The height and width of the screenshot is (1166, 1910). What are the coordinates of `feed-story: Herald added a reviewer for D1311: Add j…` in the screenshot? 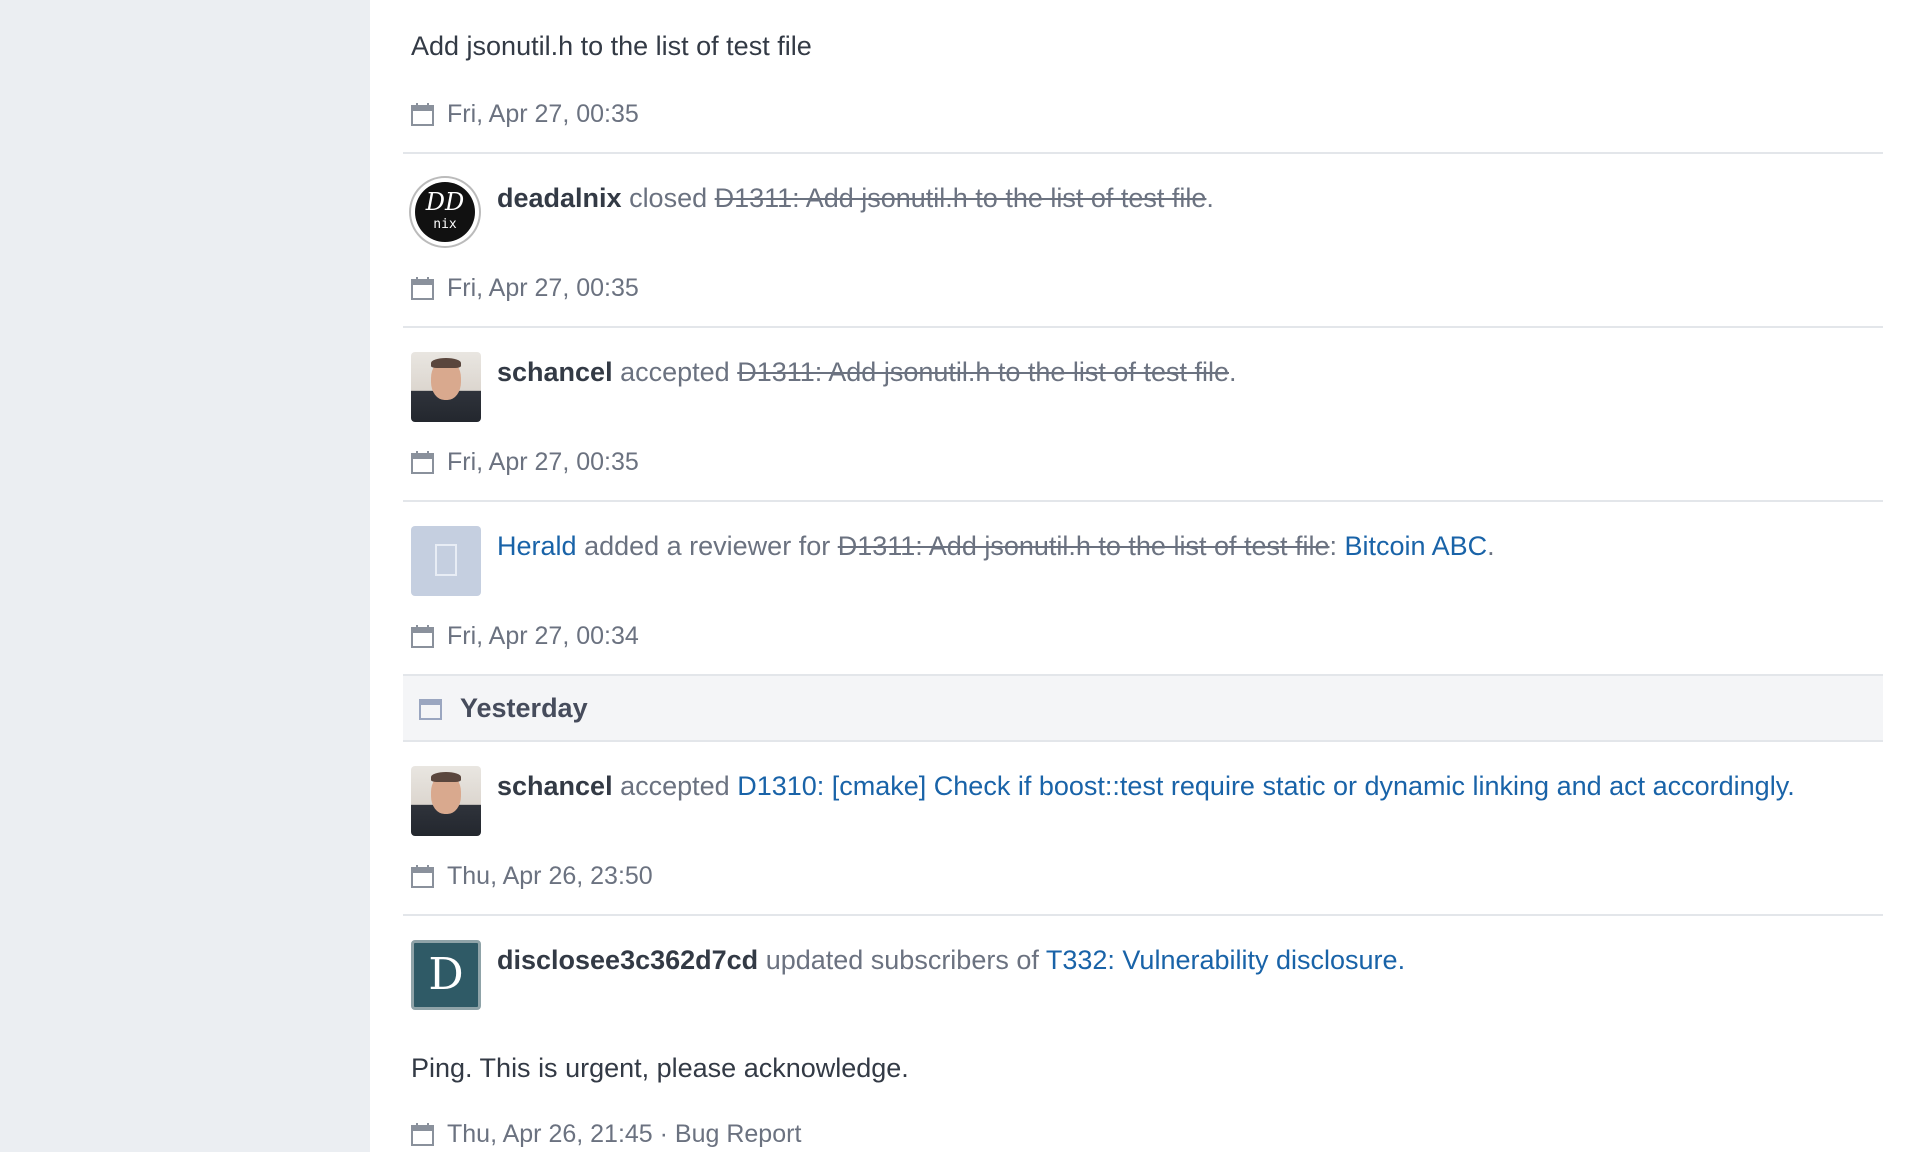 It's located at (1143, 589).